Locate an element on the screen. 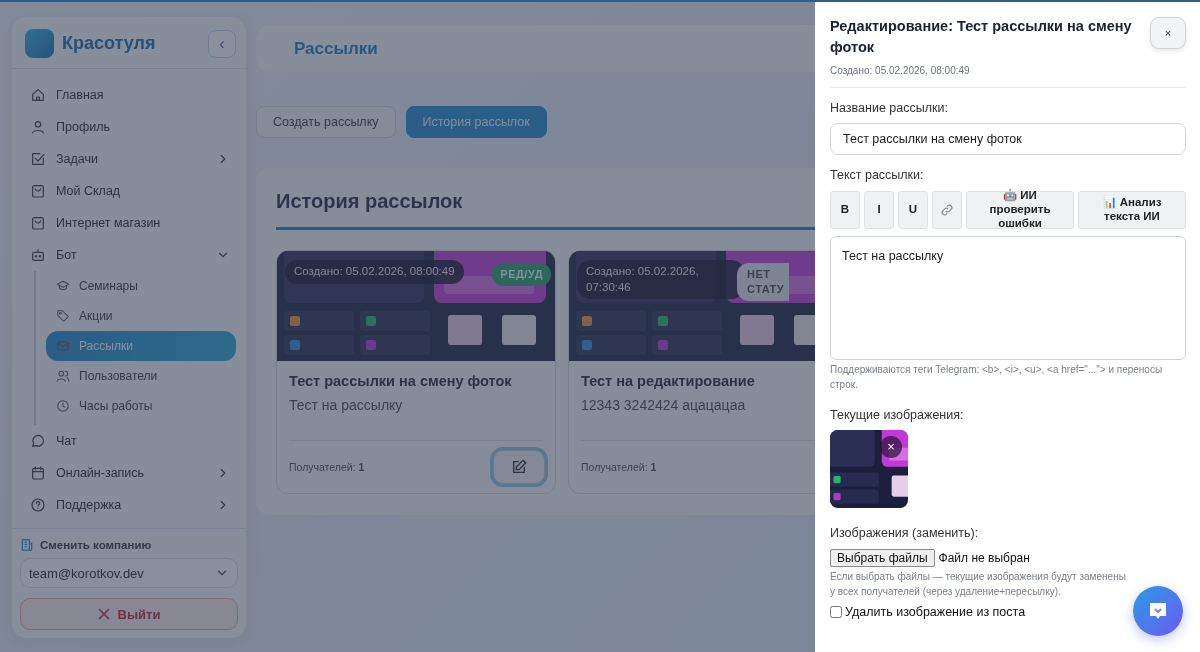 The height and width of the screenshot is (652, 1200). status-badge: РЕД/УД is located at coordinates (521, 274).